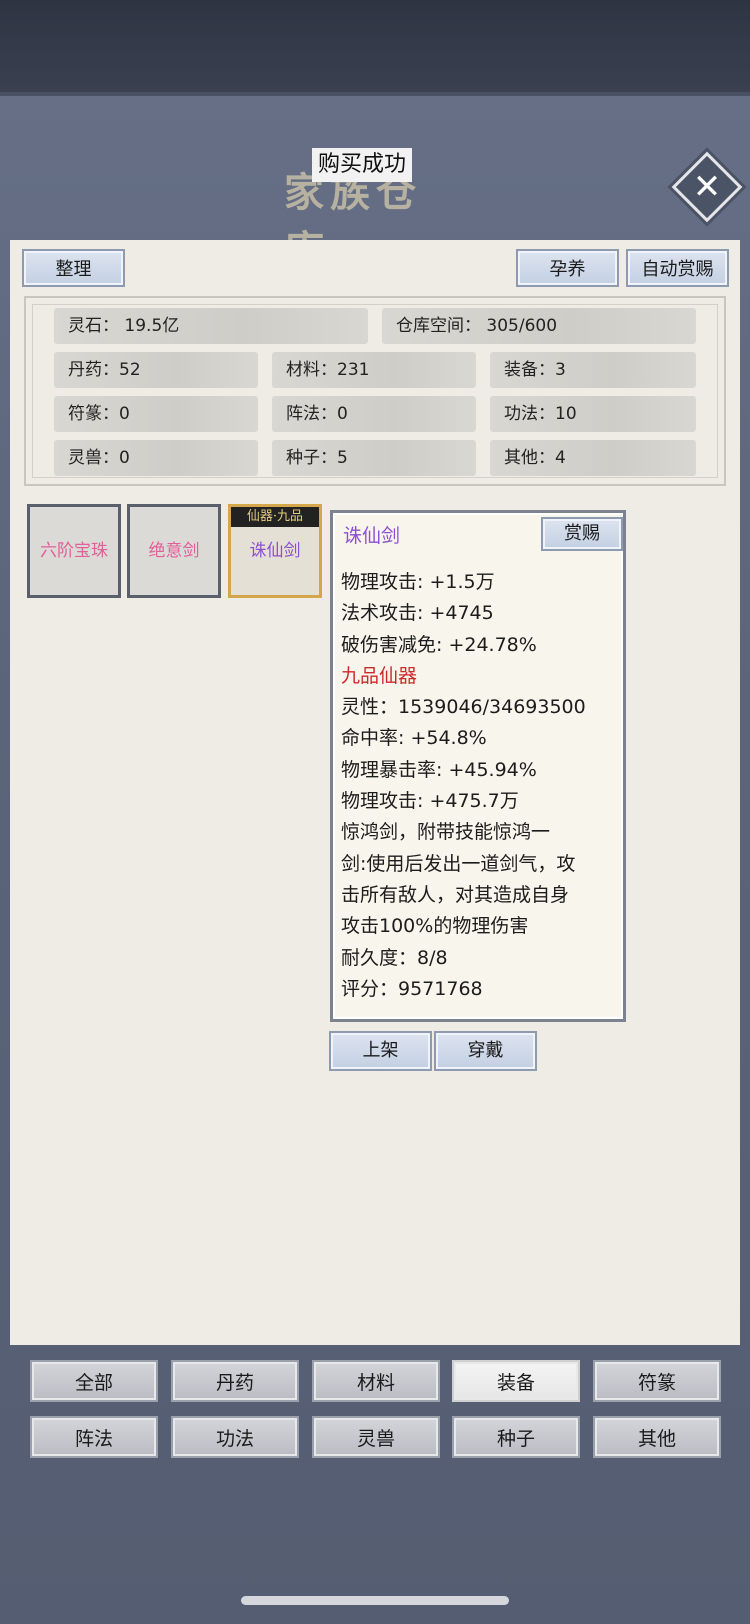 This screenshot has width=750, height=1624. I want to click on stat-beasts: 灵兽：0, so click(156, 458).